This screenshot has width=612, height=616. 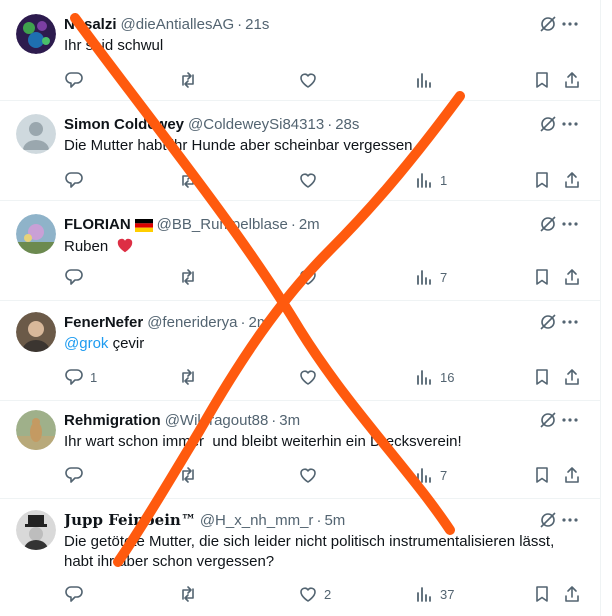 What do you see at coordinates (256, 124) in the screenshot?
I see `user-handle: @ColdeweySi84313` at bounding box center [256, 124].